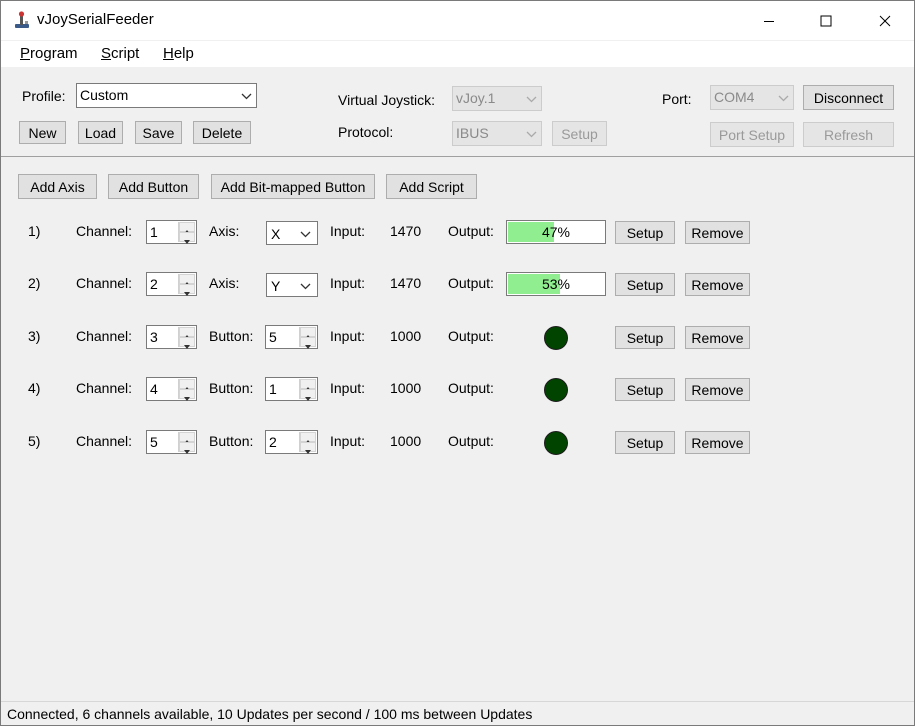  Describe the element at coordinates (231, 336) in the screenshot. I see `button-label: Button:` at that location.